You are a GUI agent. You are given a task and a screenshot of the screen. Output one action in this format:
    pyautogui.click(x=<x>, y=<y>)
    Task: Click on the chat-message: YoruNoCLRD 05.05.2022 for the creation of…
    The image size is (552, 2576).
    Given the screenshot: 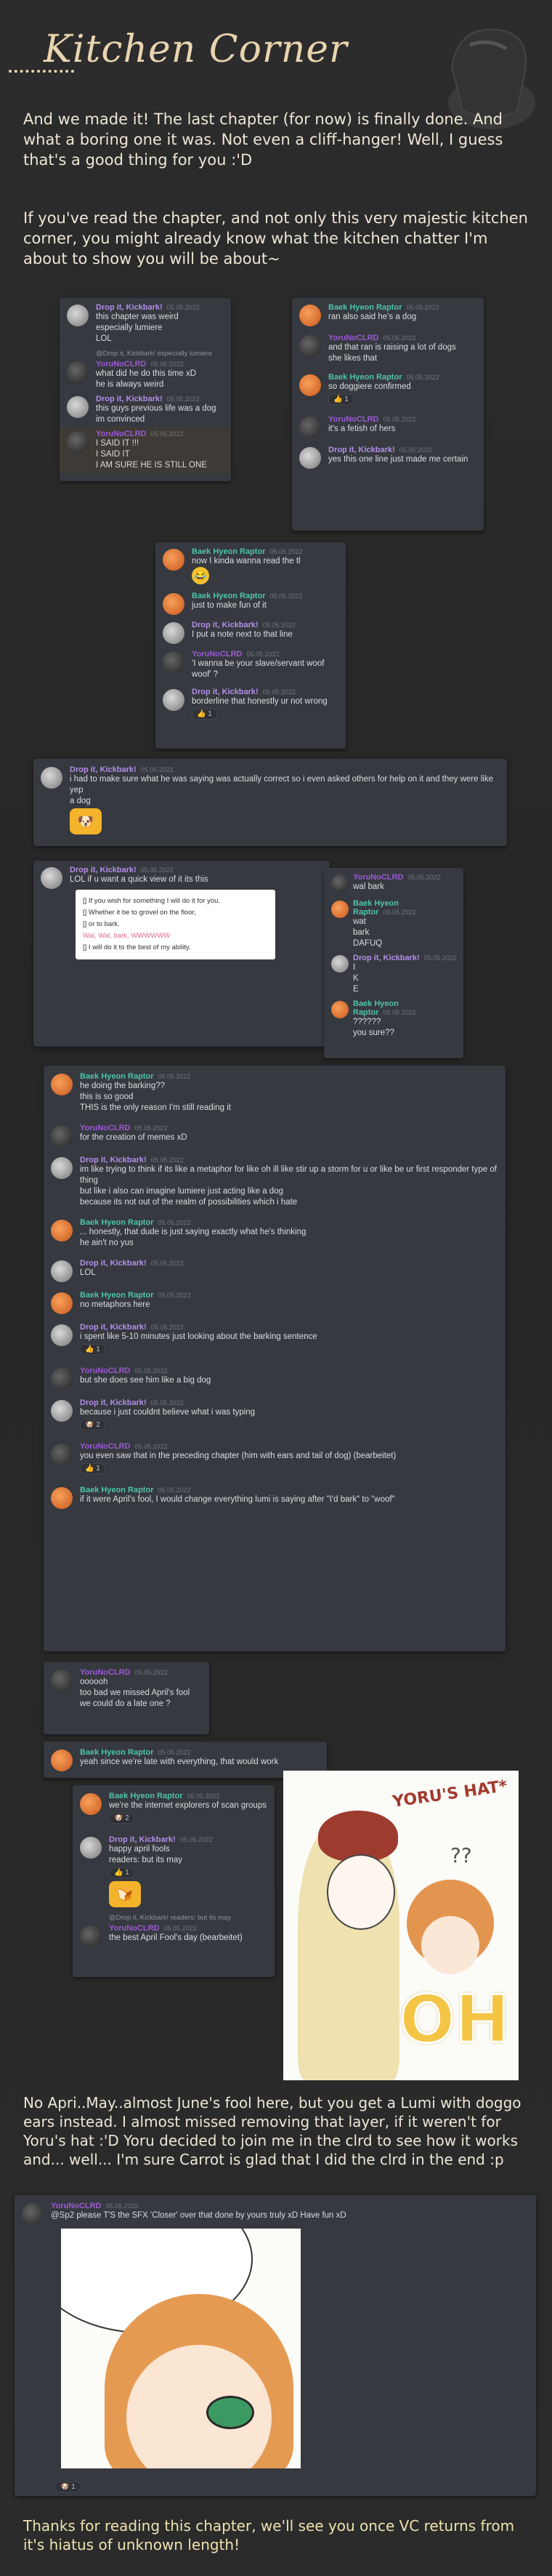 What is the action you would take?
    pyautogui.click(x=275, y=1135)
    